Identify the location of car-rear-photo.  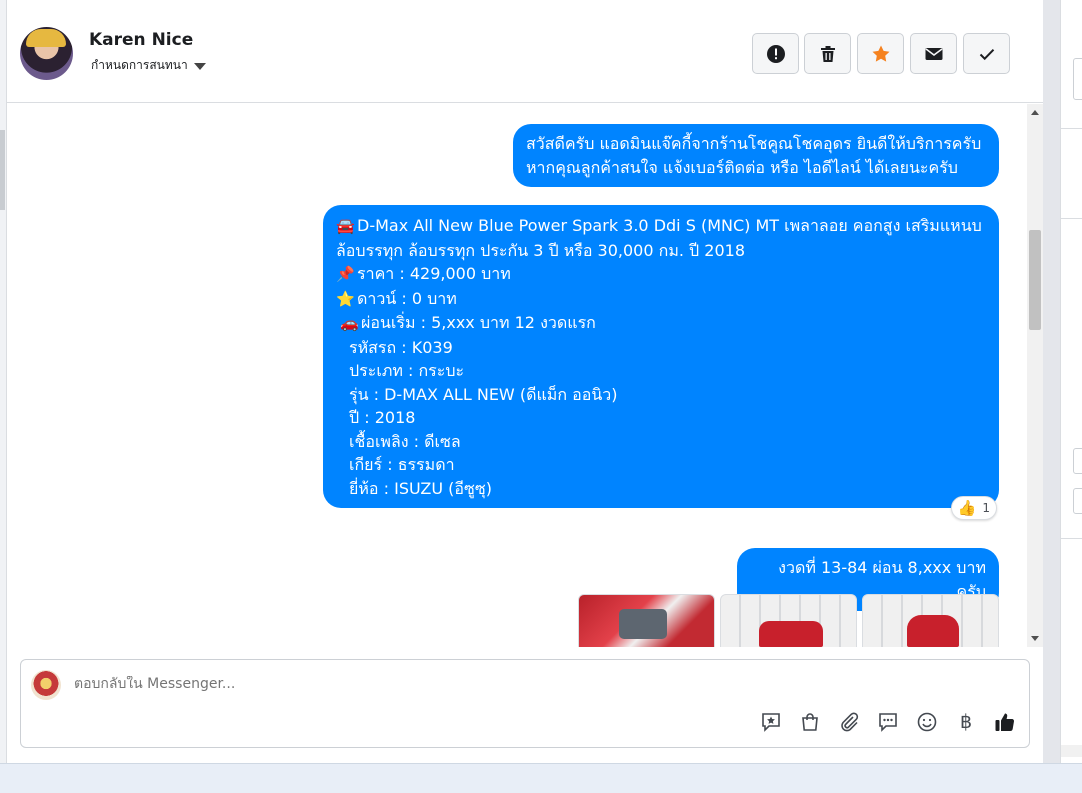
(788, 620).